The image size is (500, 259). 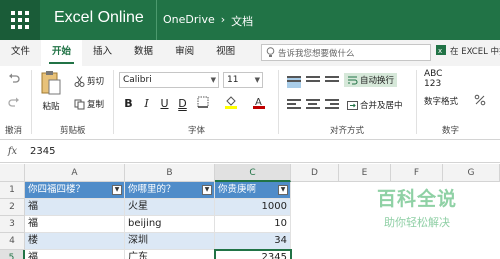 What do you see at coordinates (73, 131) in the screenshot?
I see `clipboard-group-label: 剪贴板` at bounding box center [73, 131].